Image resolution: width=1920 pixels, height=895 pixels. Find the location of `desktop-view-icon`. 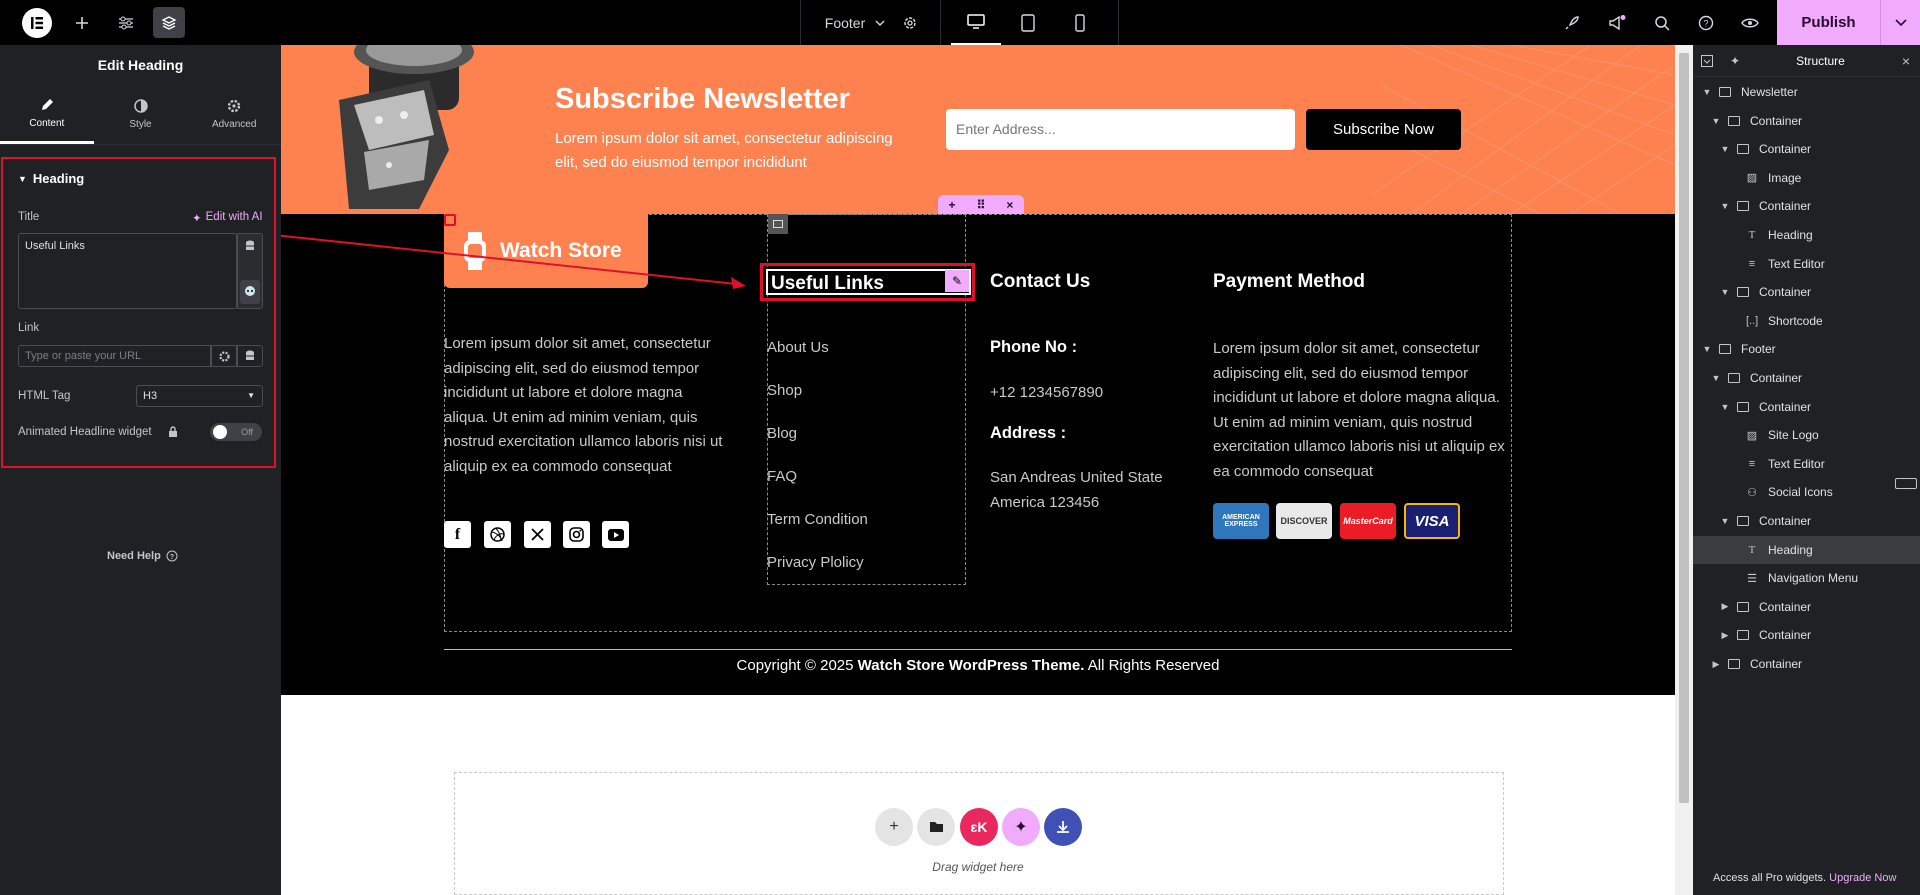

desktop-view-icon is located at coordinates (976, 22).